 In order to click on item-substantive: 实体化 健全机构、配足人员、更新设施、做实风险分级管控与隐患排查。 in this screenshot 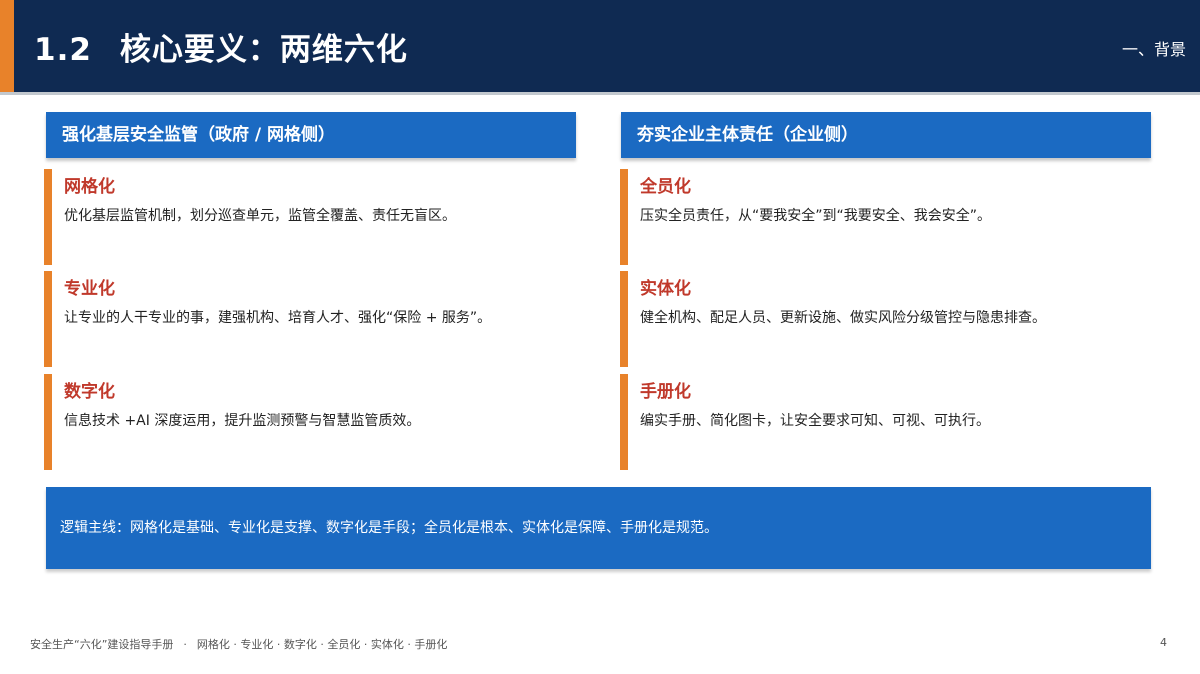, I will do `click(880, 319)`.